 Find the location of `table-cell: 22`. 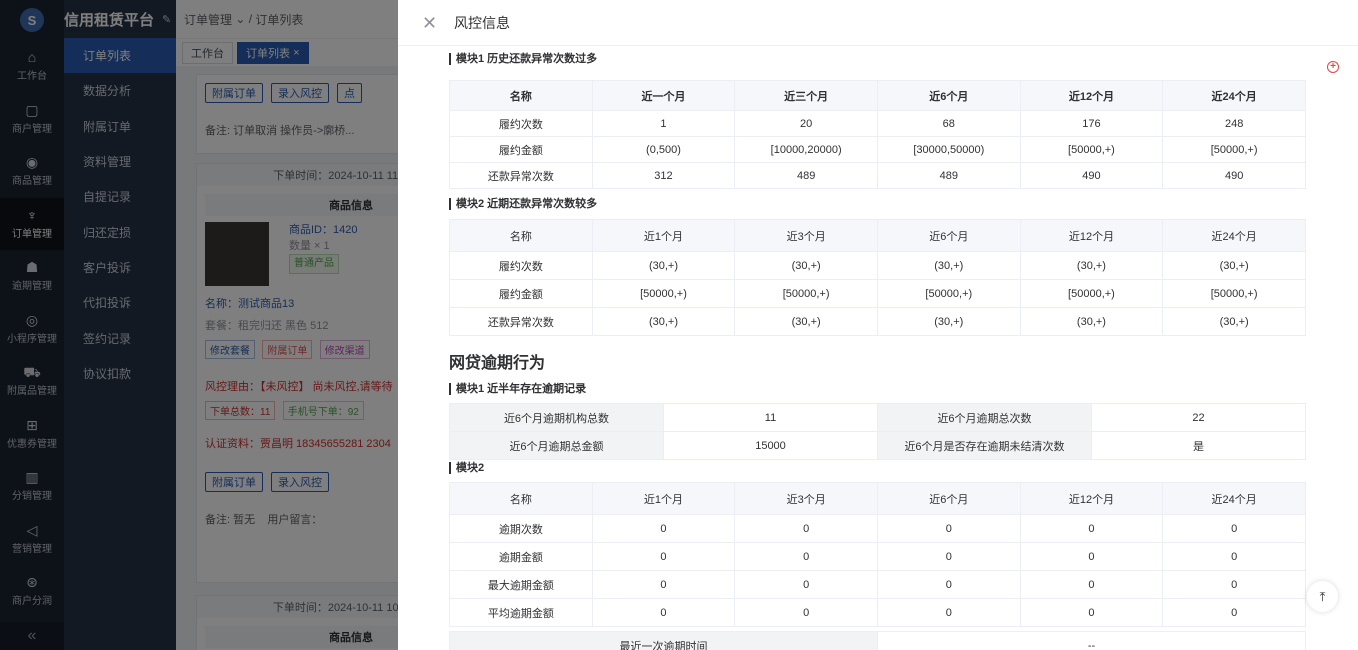

table-cell: 22 is located at coordinates (1198, 417).